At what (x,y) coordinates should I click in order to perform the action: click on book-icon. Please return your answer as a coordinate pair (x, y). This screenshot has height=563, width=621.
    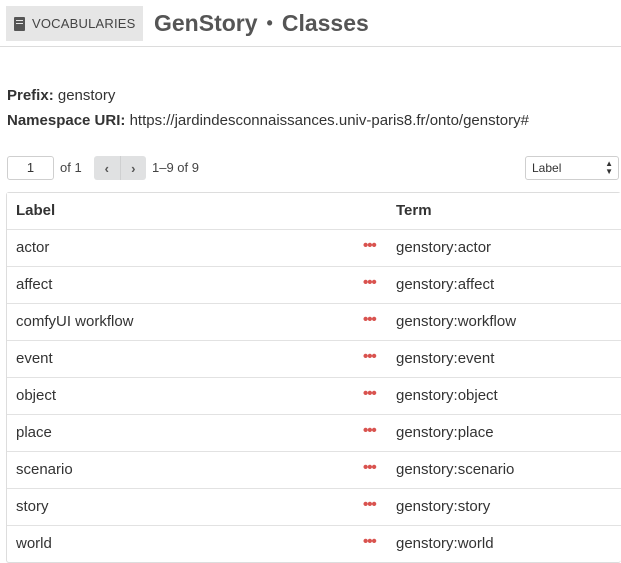
    Looking at the image, I should click on (19, 23).